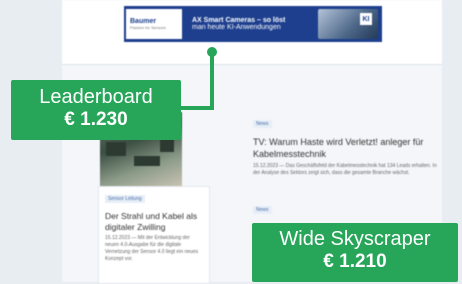 Image resolution: width=462 pixels, height=284 pixels. I want to click on leaderboard-price-callout: Leaderboard € 1.230, so click(96, 110).